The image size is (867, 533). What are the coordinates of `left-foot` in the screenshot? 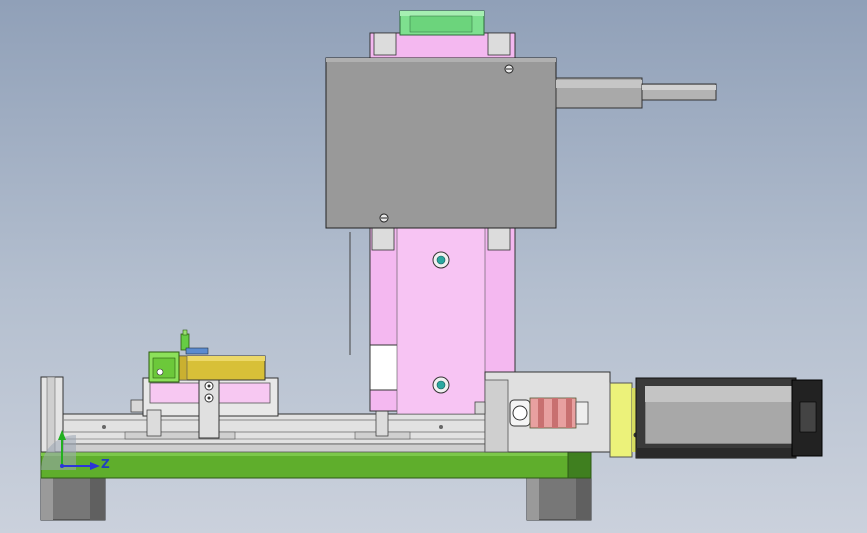 It's located at (73, 498).